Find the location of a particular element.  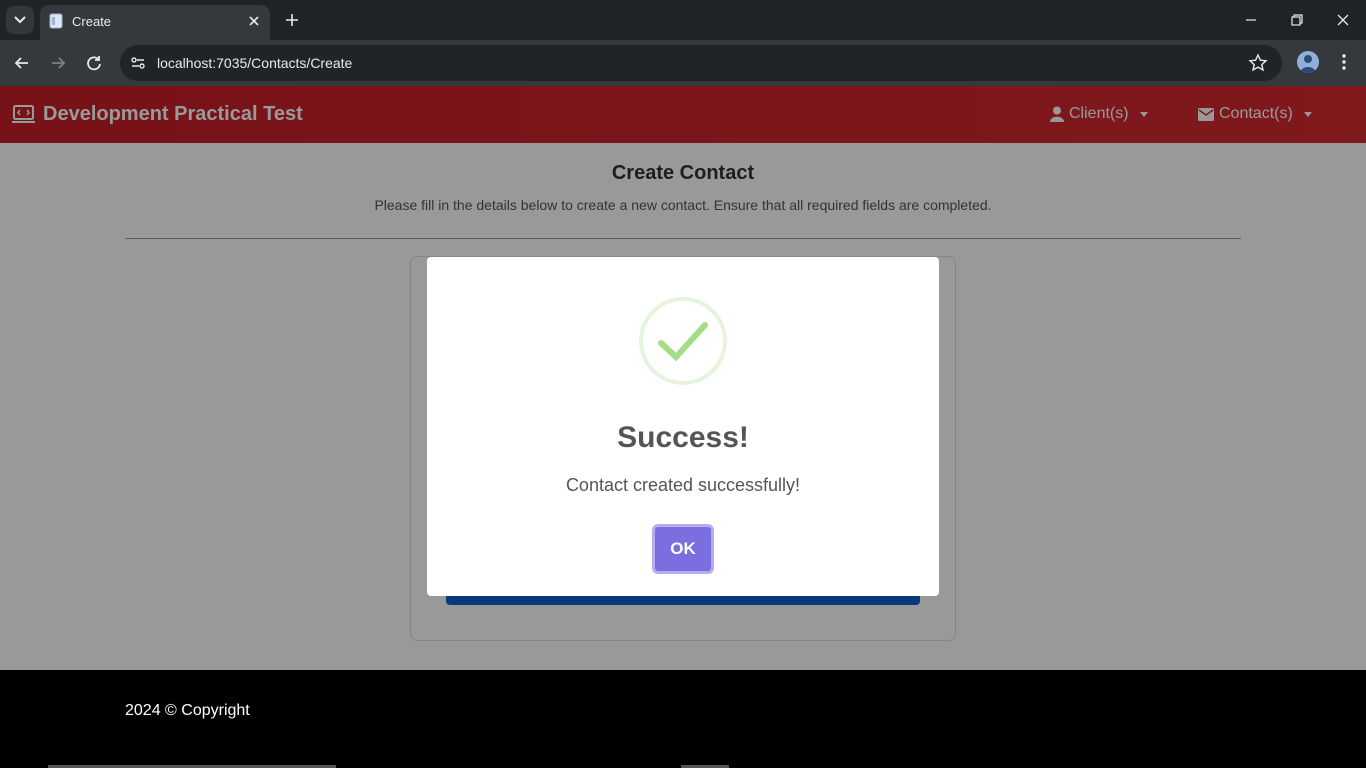

copyright-text: 2024 © Copyright is located at coordinates (187, 710).